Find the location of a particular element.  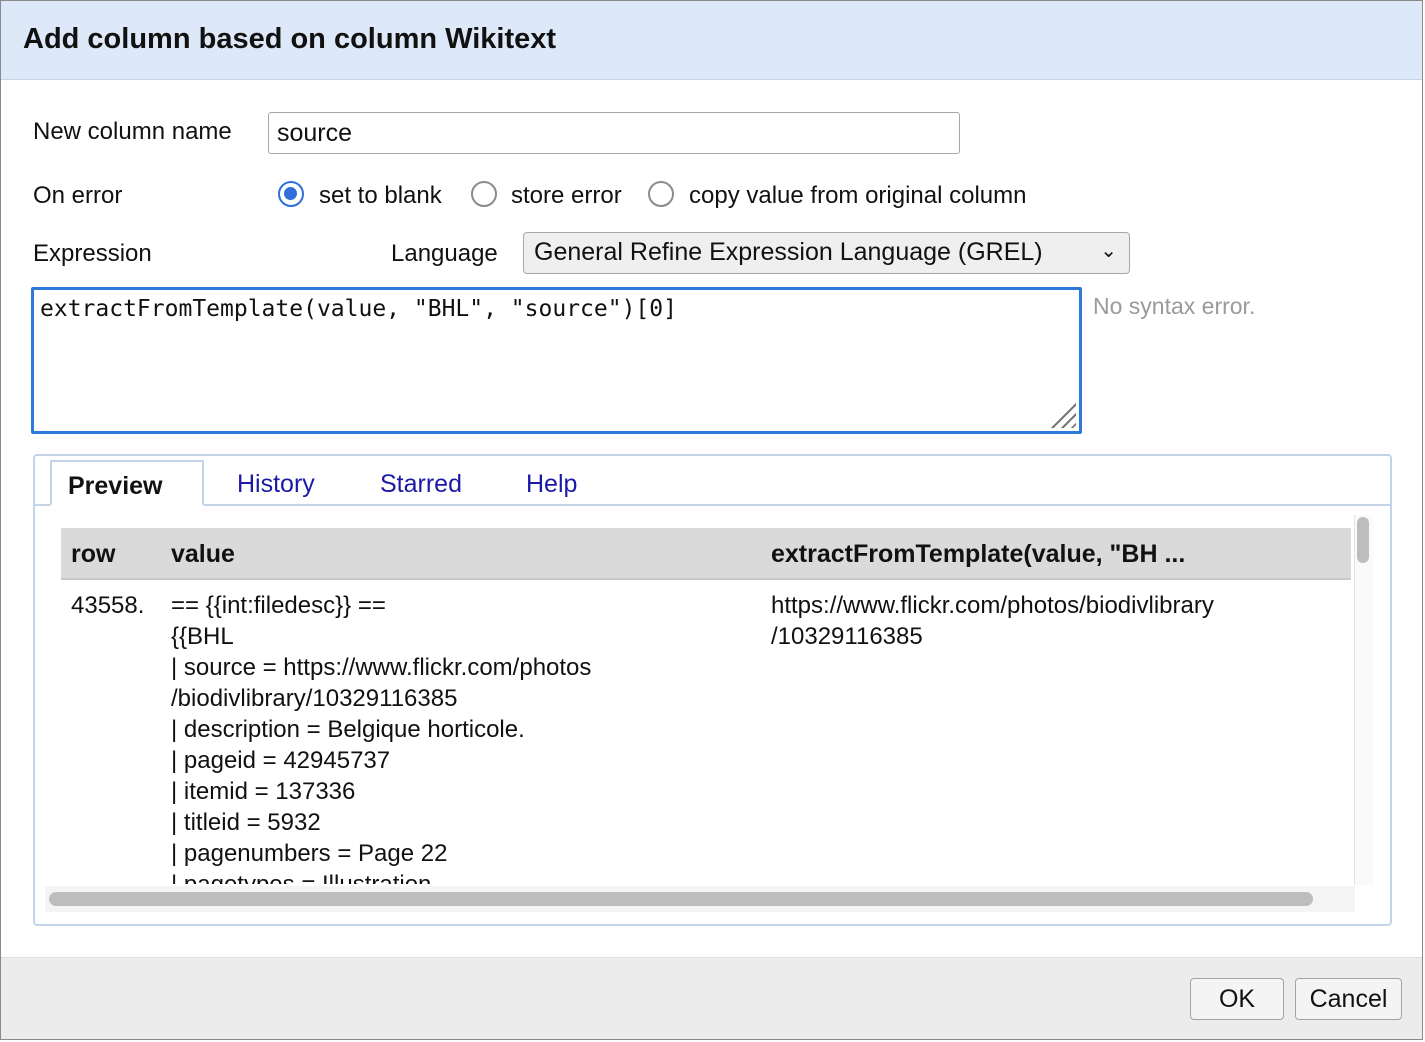

tab-preview: Preview is located at coordinates (127, 483).